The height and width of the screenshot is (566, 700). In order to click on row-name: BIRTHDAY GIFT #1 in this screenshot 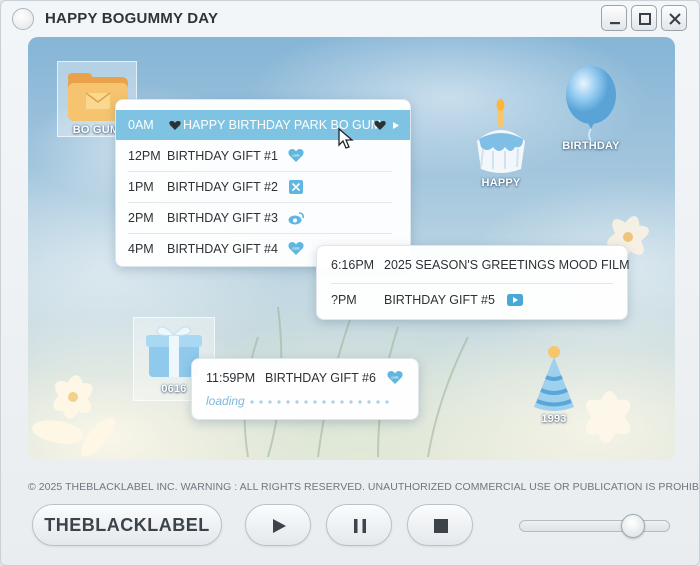, I will do `click(222, 156)`.